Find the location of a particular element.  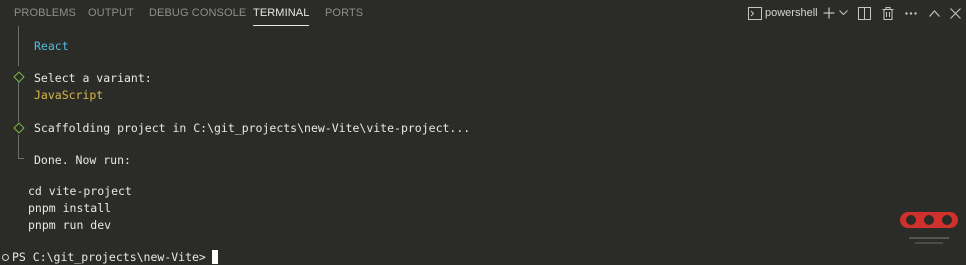

more-icon is located at coordinates (911, 13).